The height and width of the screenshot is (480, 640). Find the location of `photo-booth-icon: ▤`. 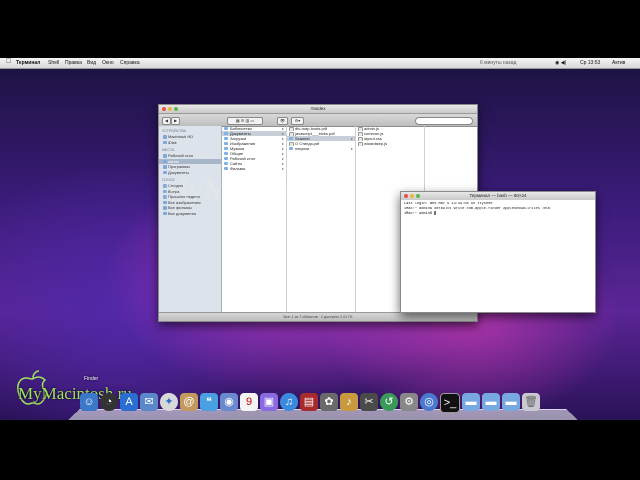

photo-booth-icon: ▤ is located at coordinates (309, 402).